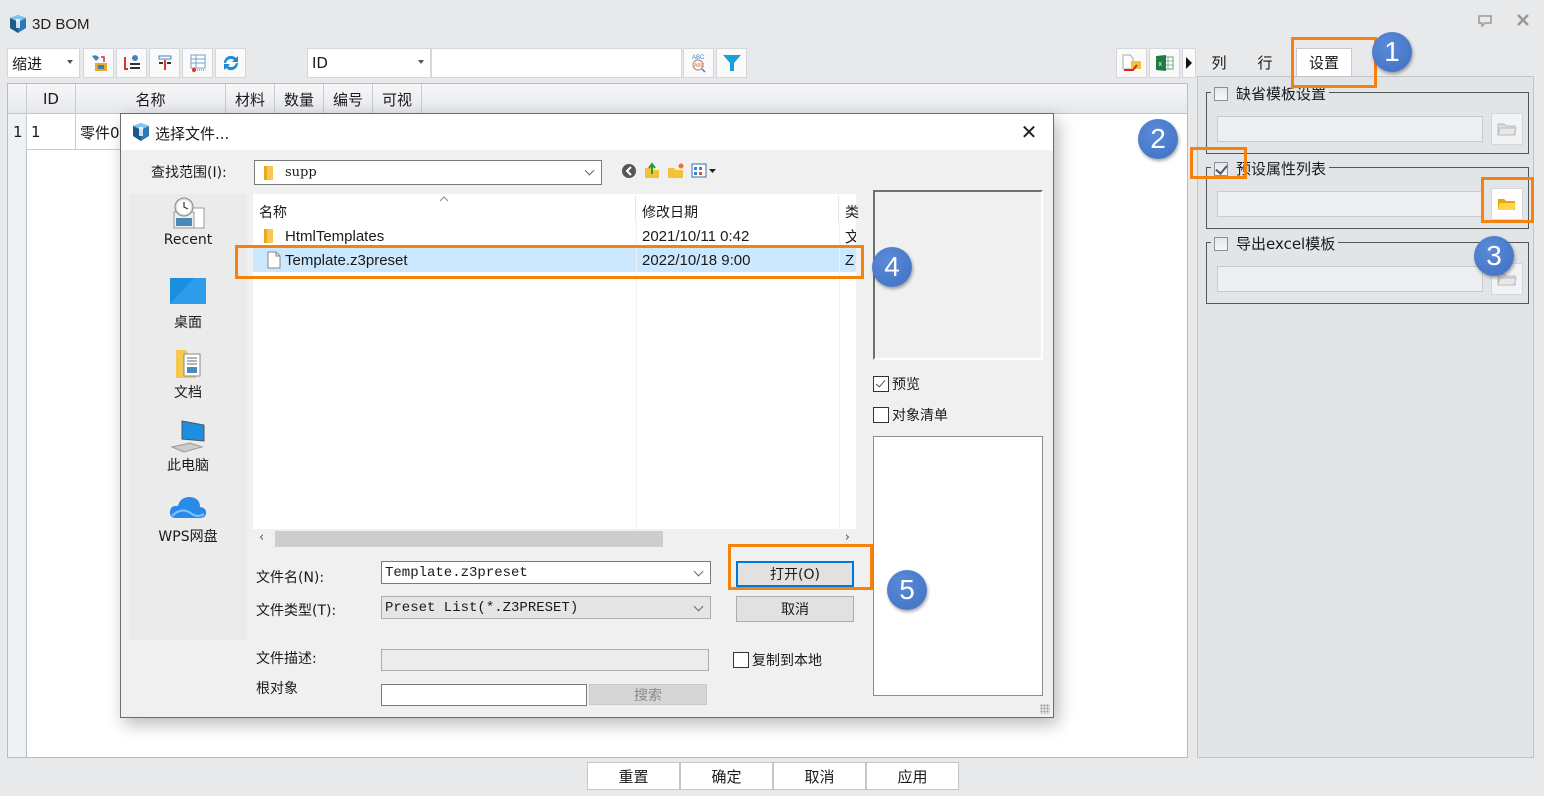  Describe the element at coordinates (151, 99) in the screenshot. I see `column-header: 名称` at that location.